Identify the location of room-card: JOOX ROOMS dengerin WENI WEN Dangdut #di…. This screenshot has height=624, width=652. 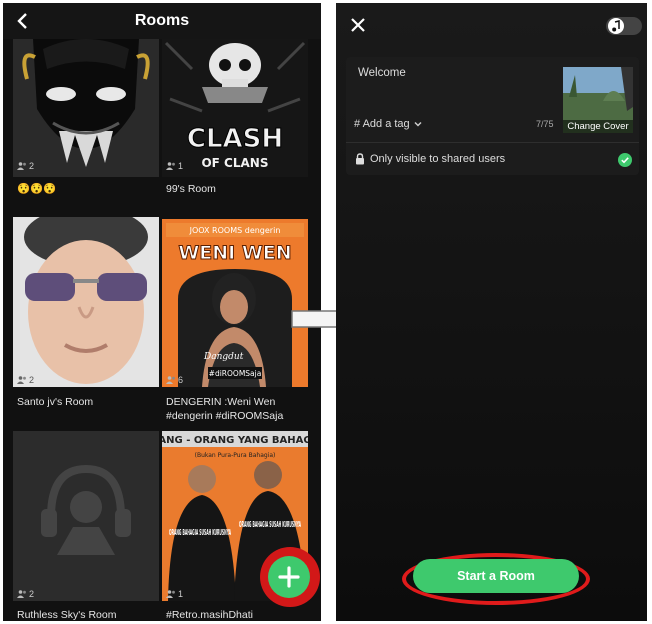
(235, 303).